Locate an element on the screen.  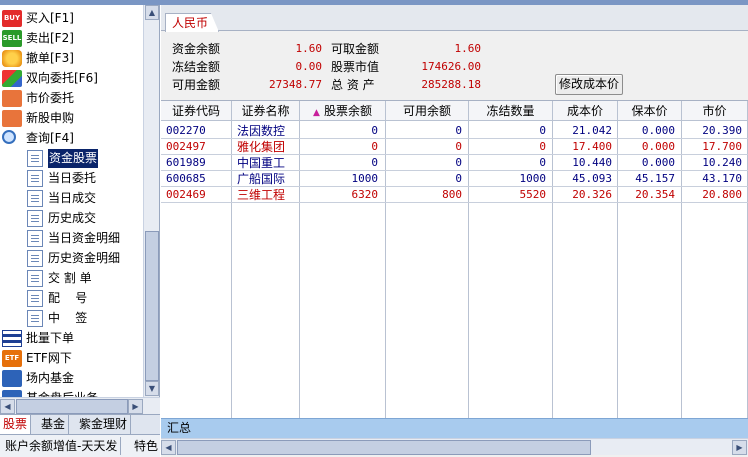
table-horizontal-scrollbar: ◀ ▶ is located at coordinates (454, 446).